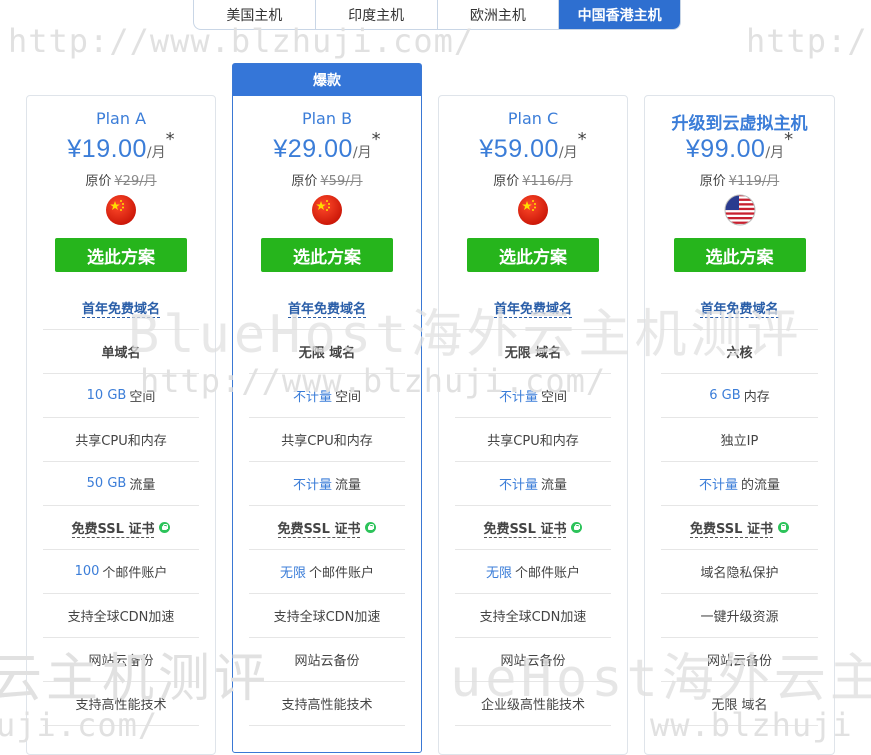 This screenshot has height=755, width=871. Describe the element at coordinates (377, 14) in the screenshot. I see `tab-1: 印度主机` at that location.